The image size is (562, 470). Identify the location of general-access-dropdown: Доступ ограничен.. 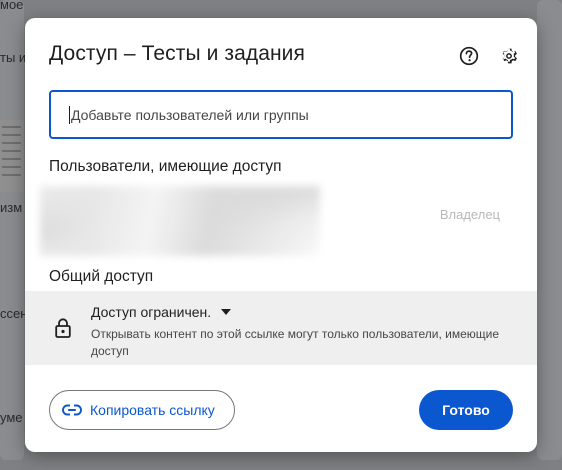
(161, 312).